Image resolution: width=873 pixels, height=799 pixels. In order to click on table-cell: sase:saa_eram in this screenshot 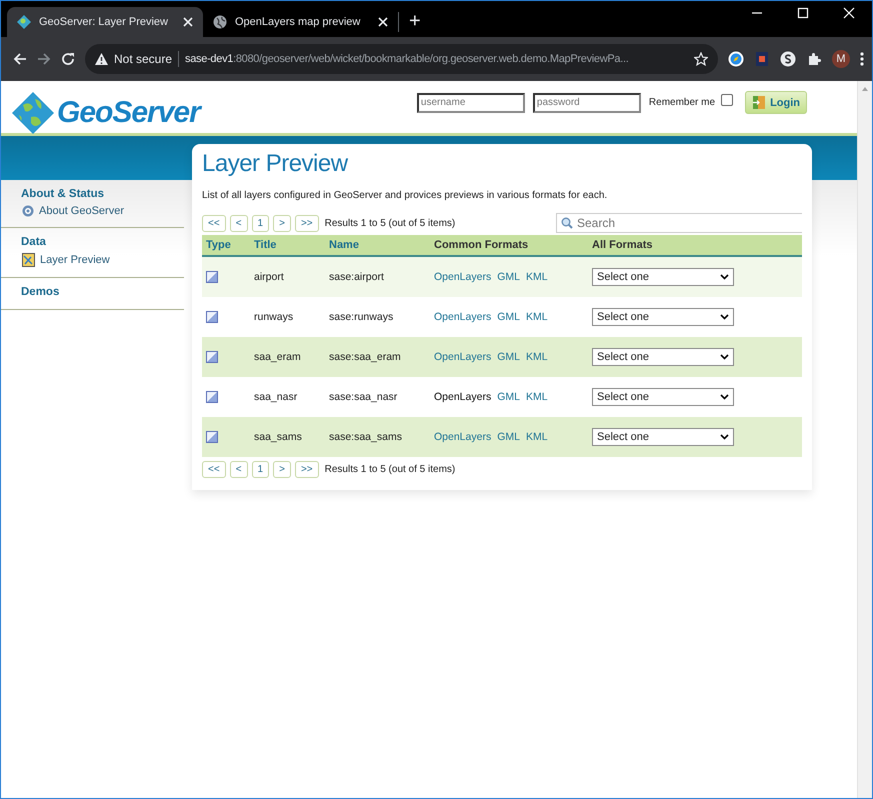, I will do `click(365, 357)`.